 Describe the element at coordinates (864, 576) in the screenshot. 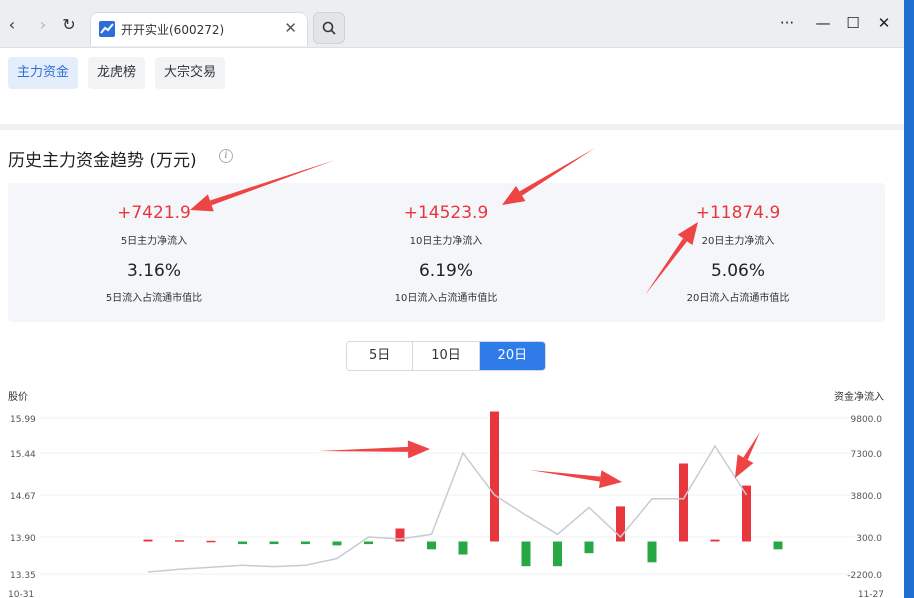

I see `right-tick: -2200.0` at that location.